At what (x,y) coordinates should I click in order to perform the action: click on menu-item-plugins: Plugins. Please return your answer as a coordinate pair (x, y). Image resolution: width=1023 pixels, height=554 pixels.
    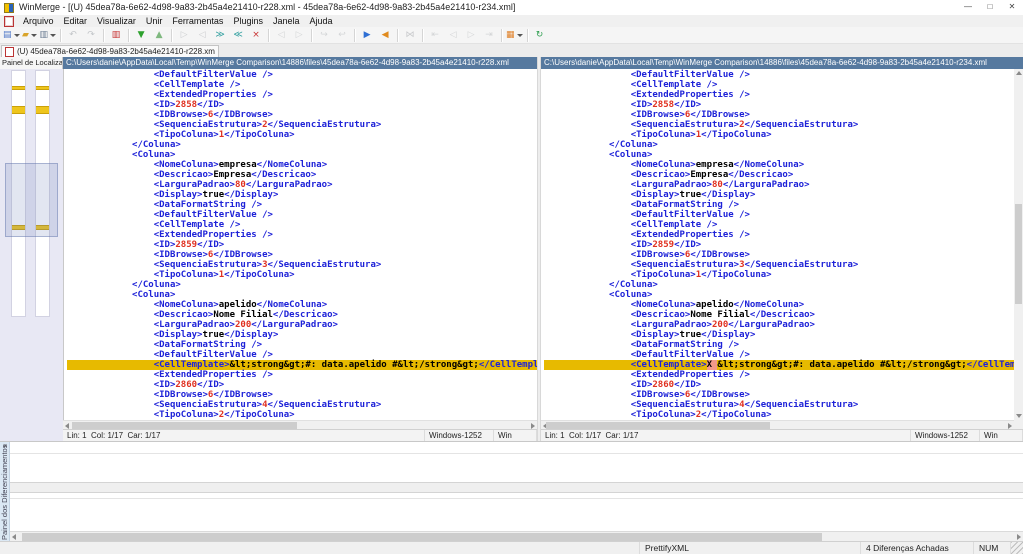
    Looking at the image, I should click on (248, 21).